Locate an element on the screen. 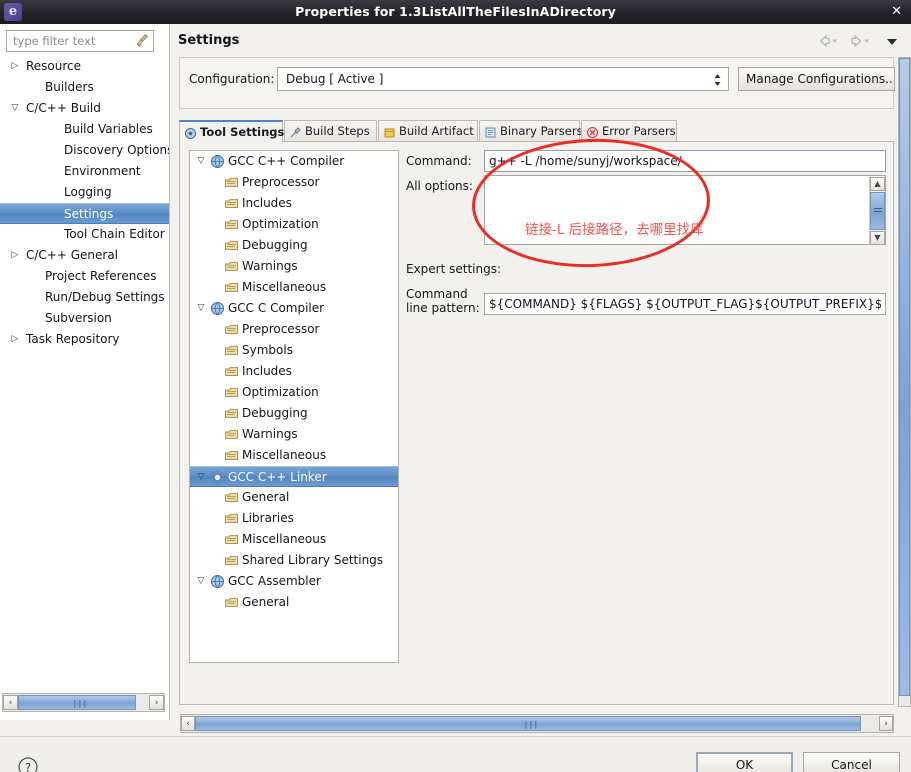 Image resolution: width=911 pixels, height=772 pixels. tool-tree-item-gcc-assembler: ▽ GCC Assembler is located at coordinates (294, 581).